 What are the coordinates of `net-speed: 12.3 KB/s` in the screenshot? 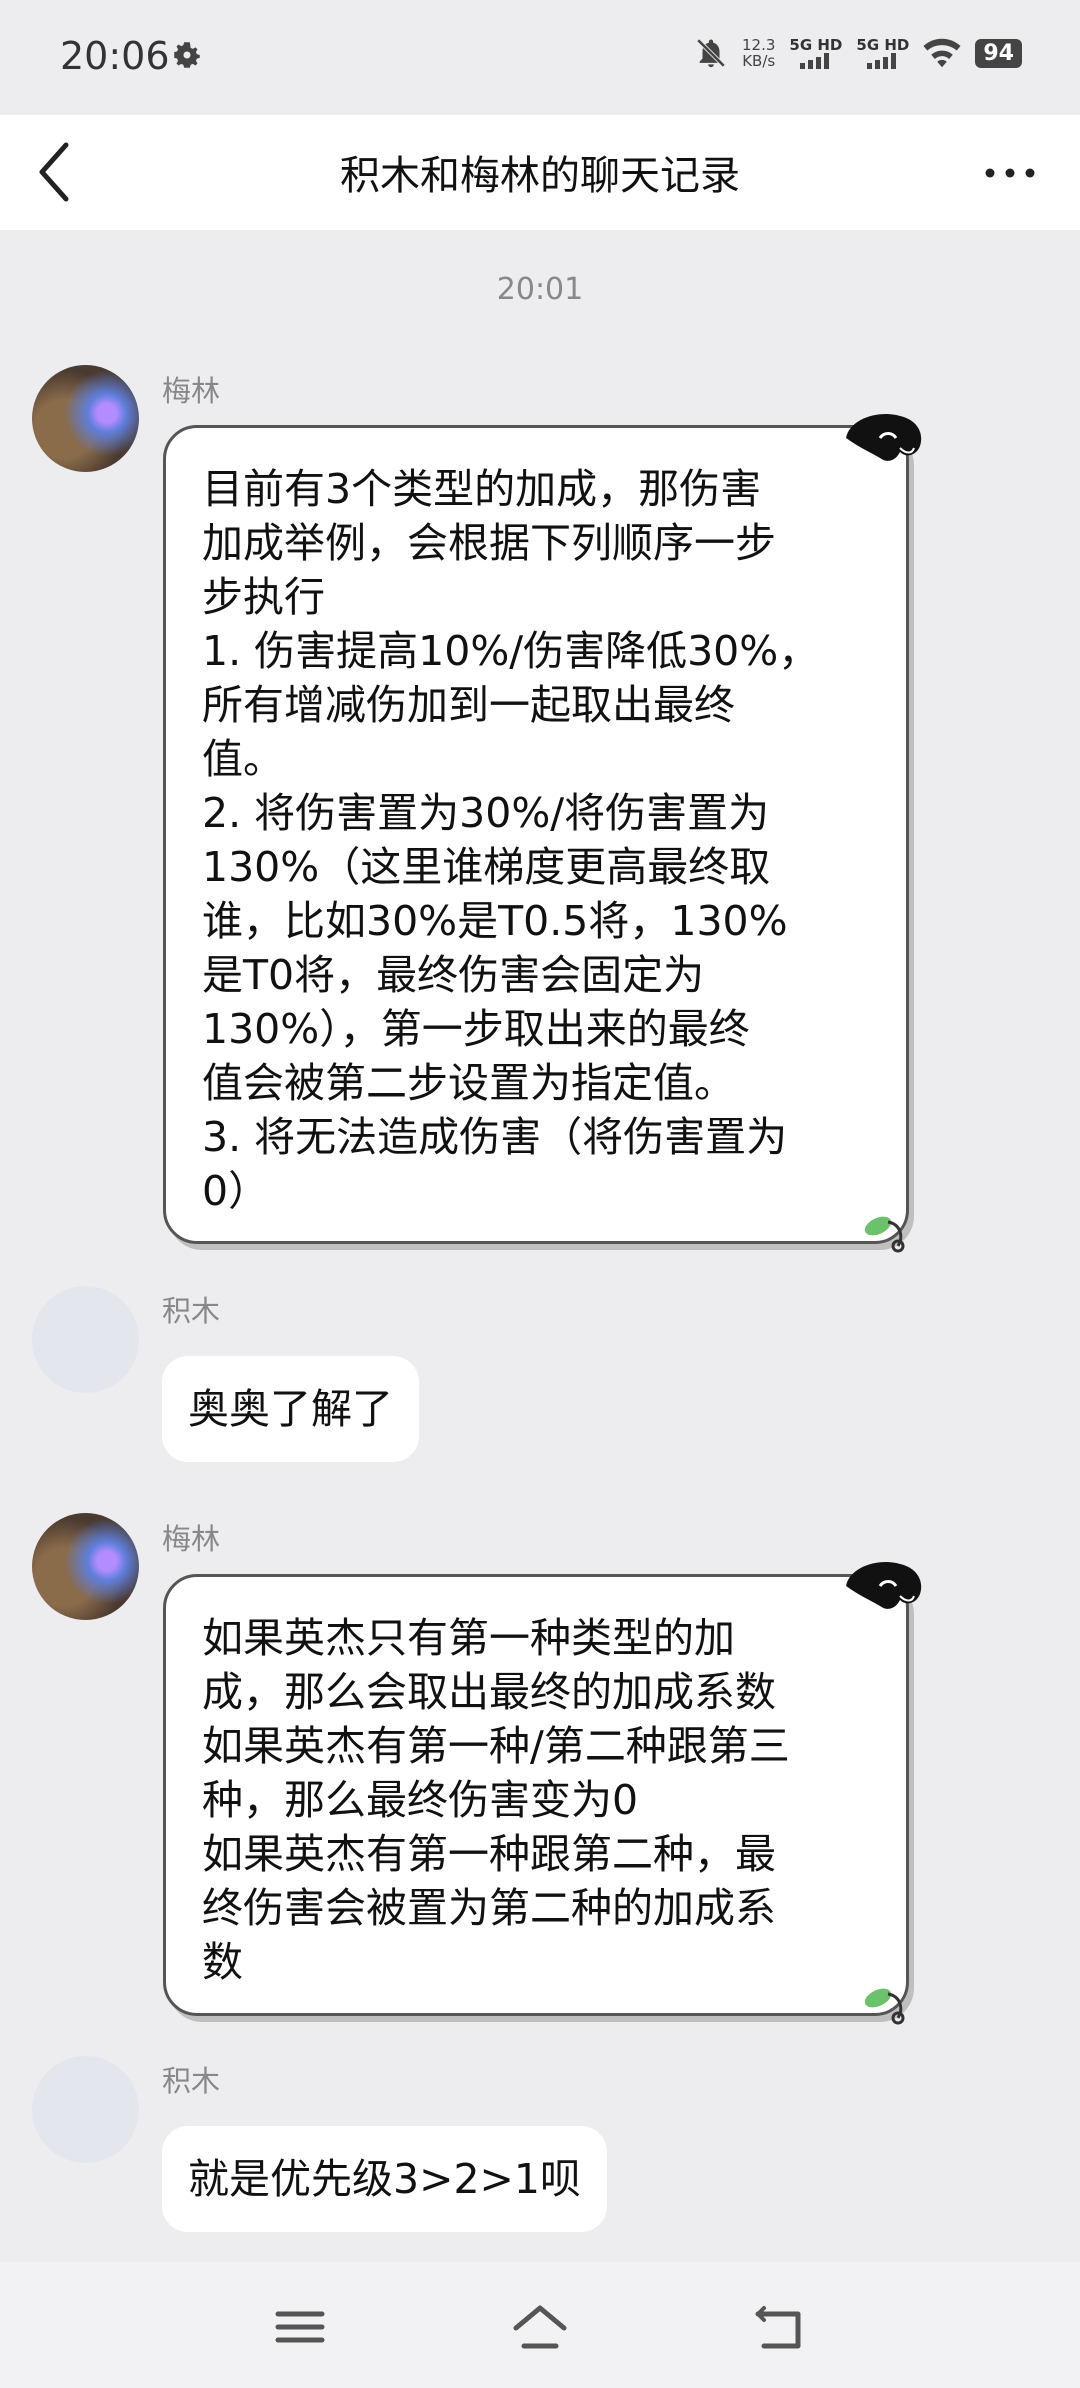 It's located at (758, 53).